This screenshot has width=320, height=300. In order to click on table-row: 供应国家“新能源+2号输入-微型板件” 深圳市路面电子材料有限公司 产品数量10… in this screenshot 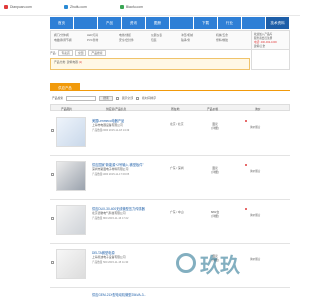, I will do `click(170, 178)`.